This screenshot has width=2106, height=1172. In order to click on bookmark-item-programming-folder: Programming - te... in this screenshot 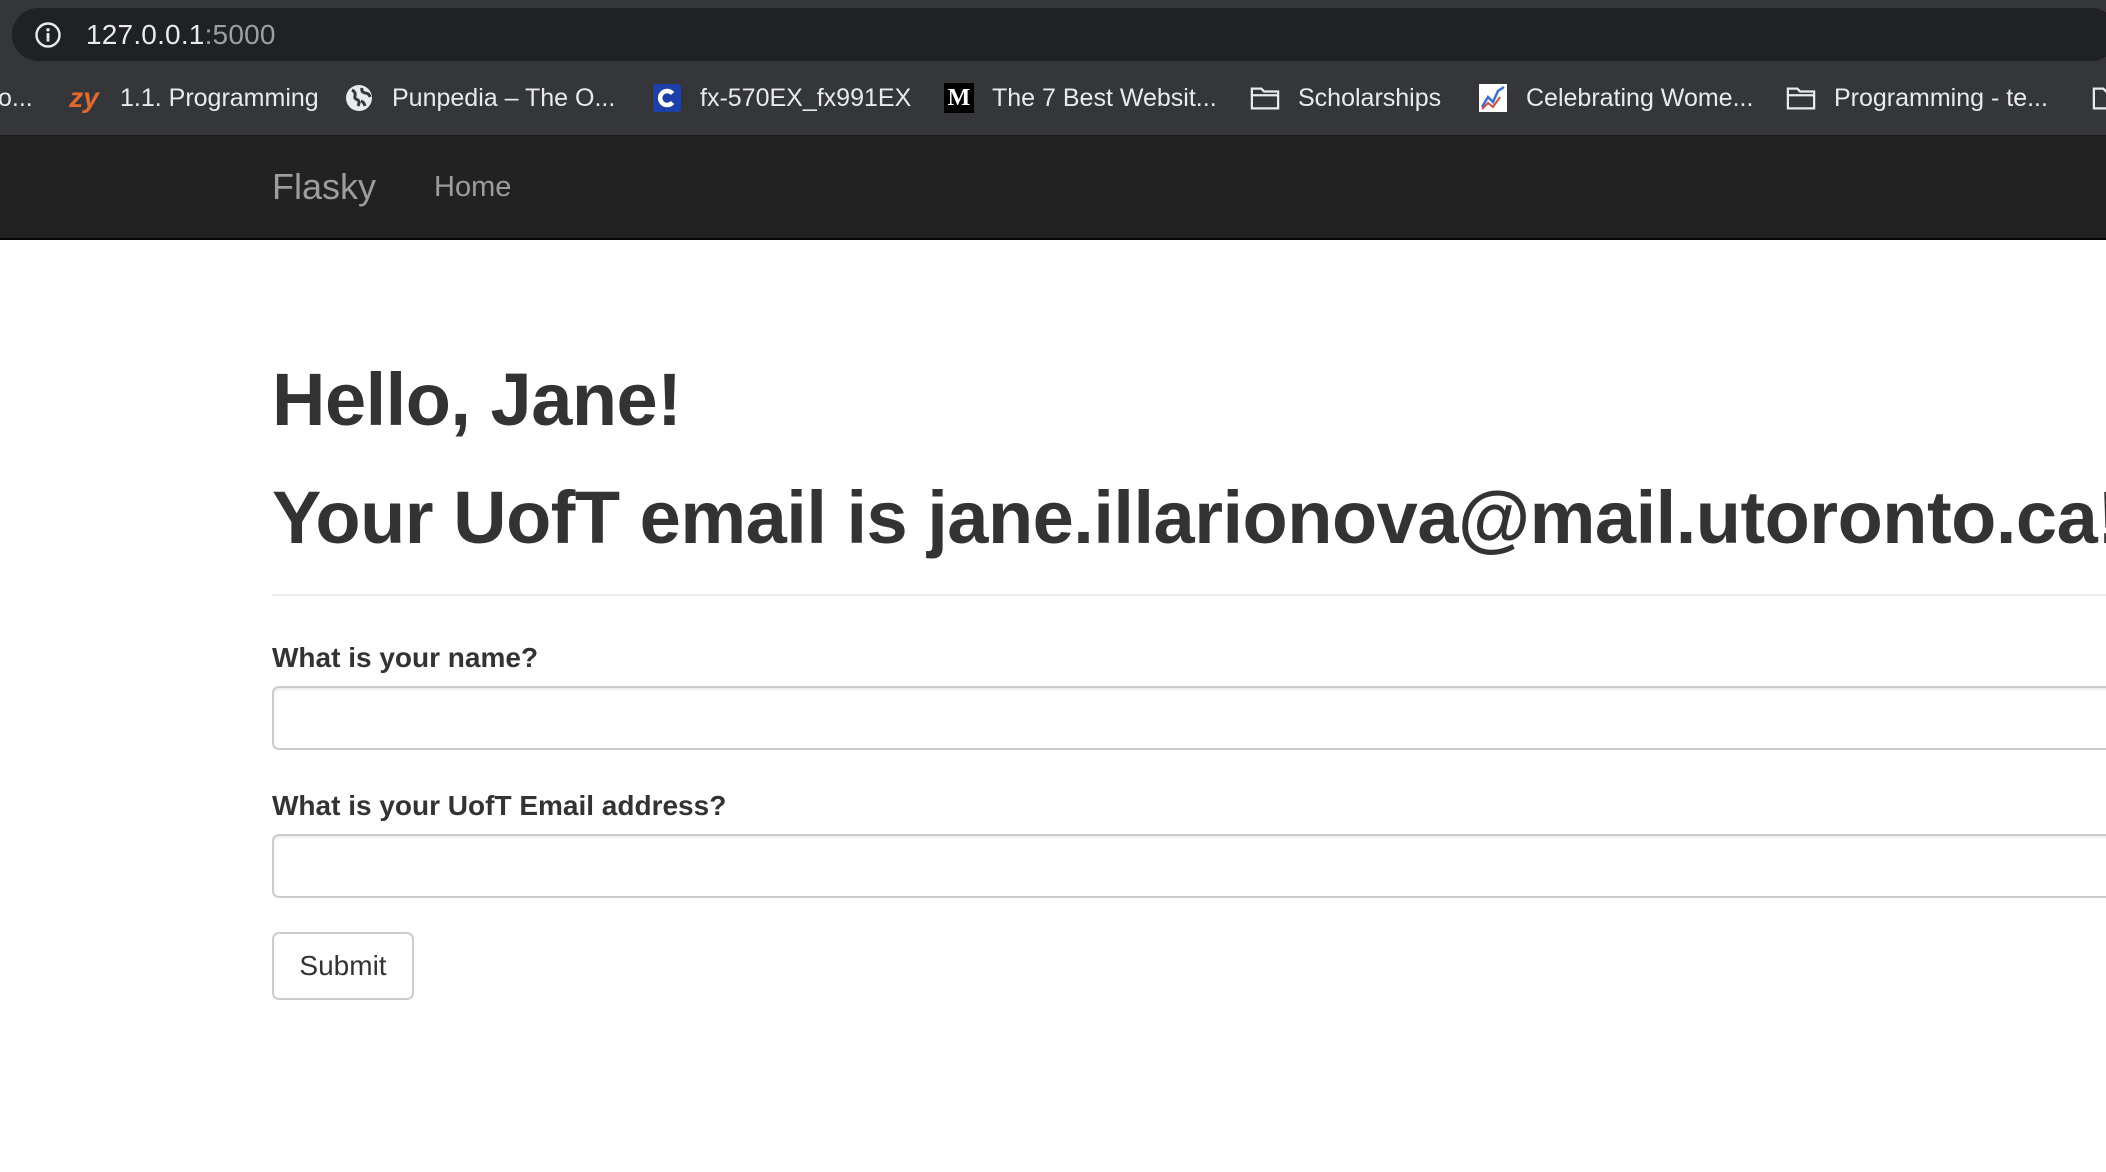, I will do `click(1917, 98)`.